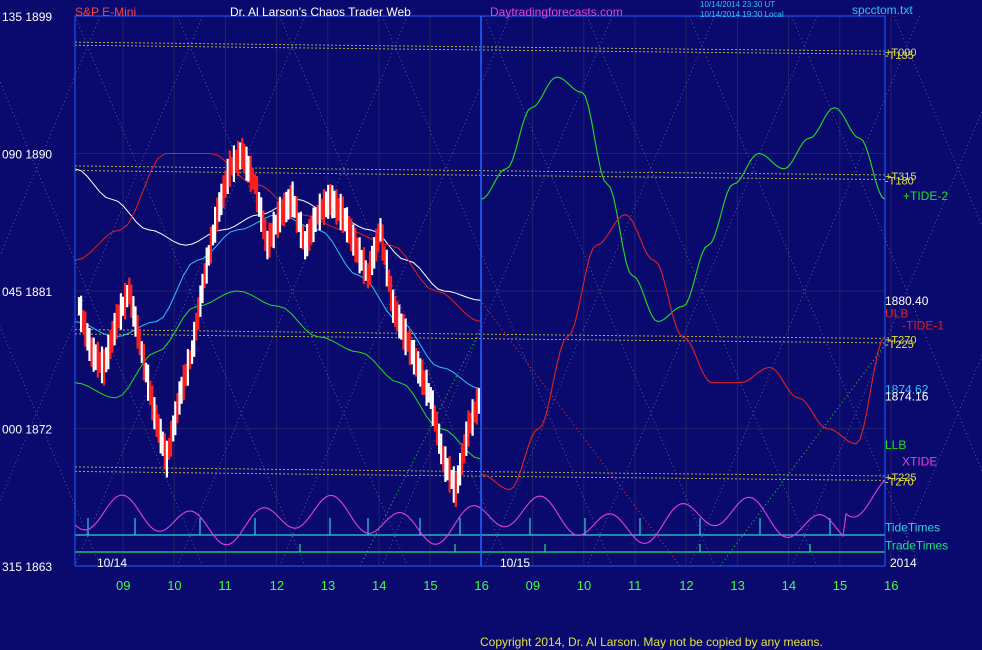 Image resolution: width=982 pixels, height=650 pixels. Describe the element at coordinates (27, 17) in the screenshot. I see `y-tick-label: 135 1899` at that location.